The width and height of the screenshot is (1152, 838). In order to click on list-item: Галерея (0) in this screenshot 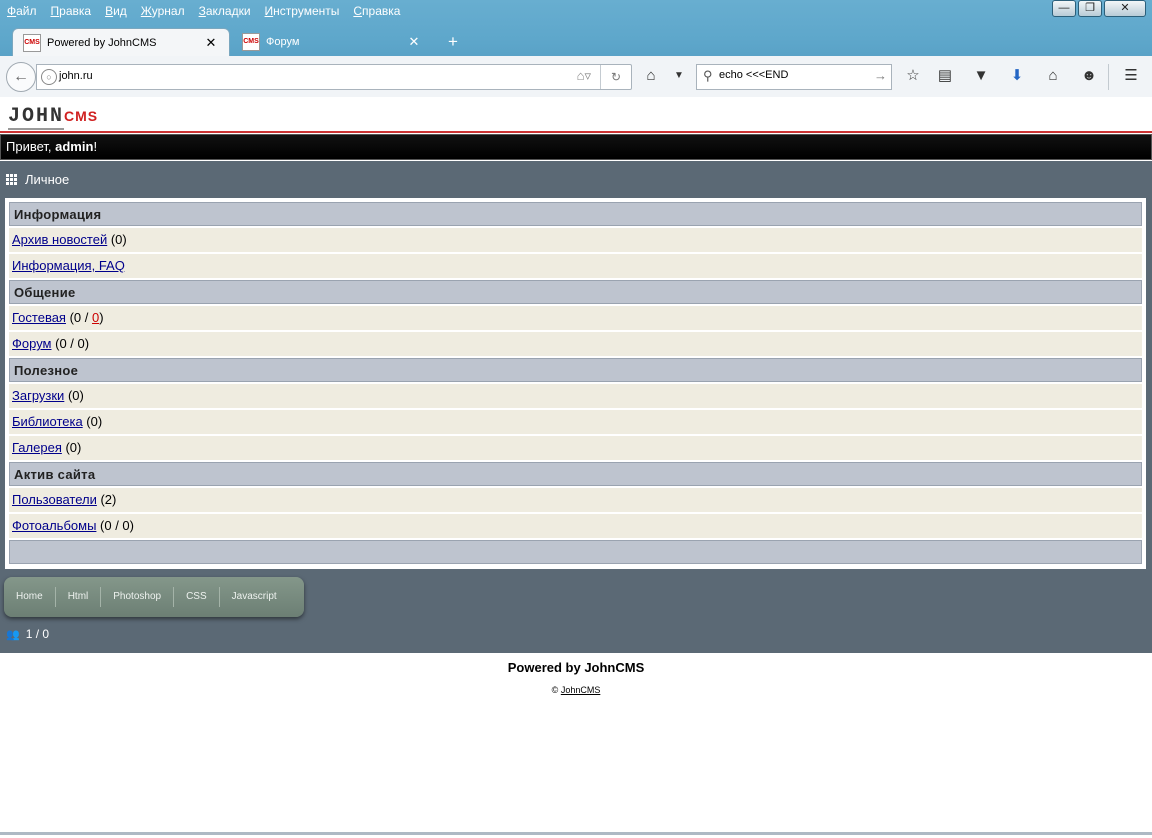, I will do `click(575, 448)`.